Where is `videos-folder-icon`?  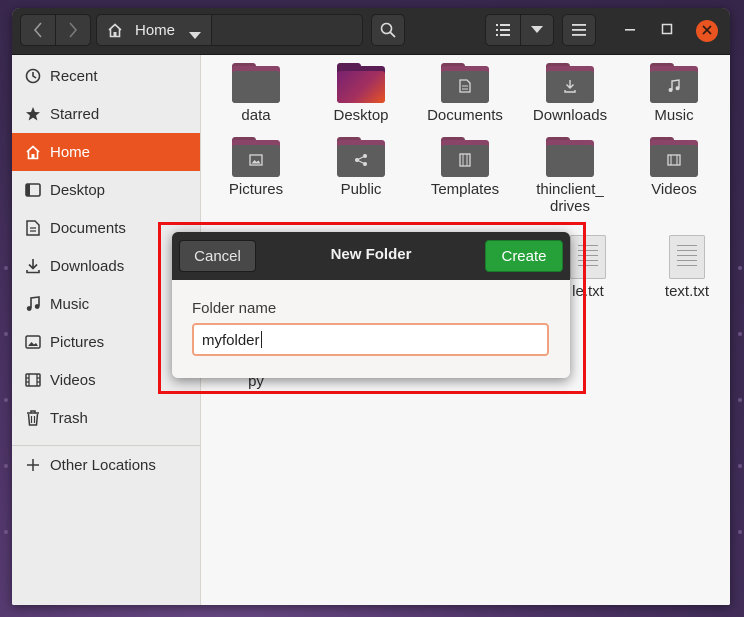 videos-folder-icon is located at coordinates (674, 157).